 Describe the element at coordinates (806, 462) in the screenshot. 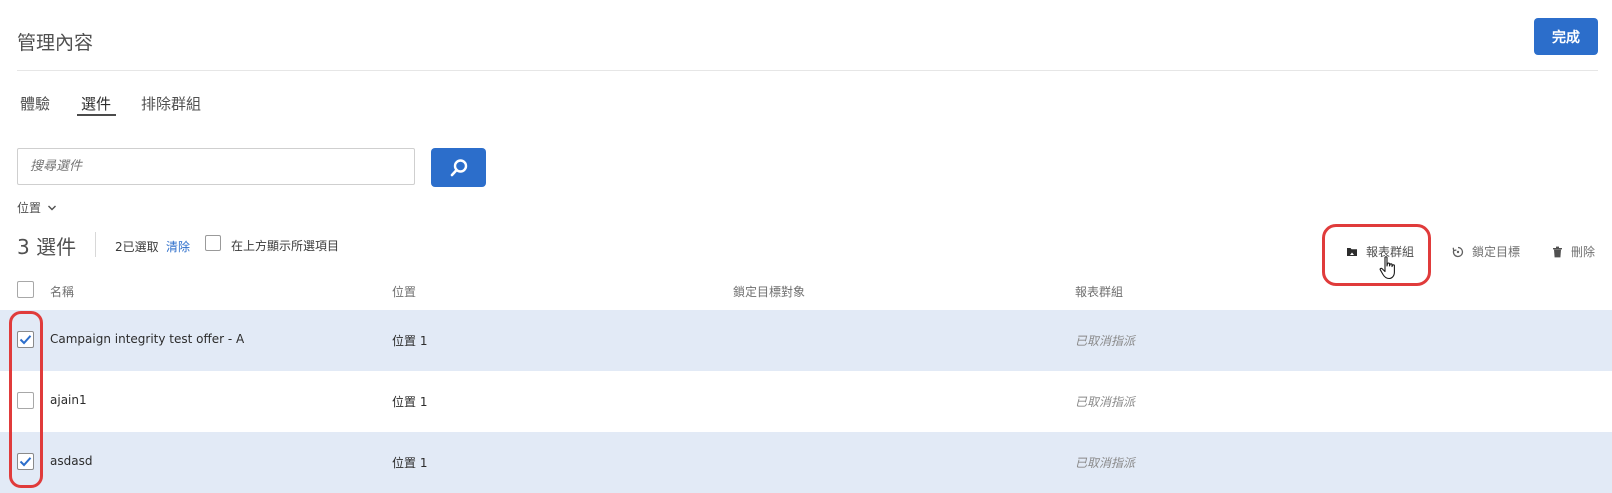

I see `table-row: asdasd 位置 1 已取消指派` at that location.